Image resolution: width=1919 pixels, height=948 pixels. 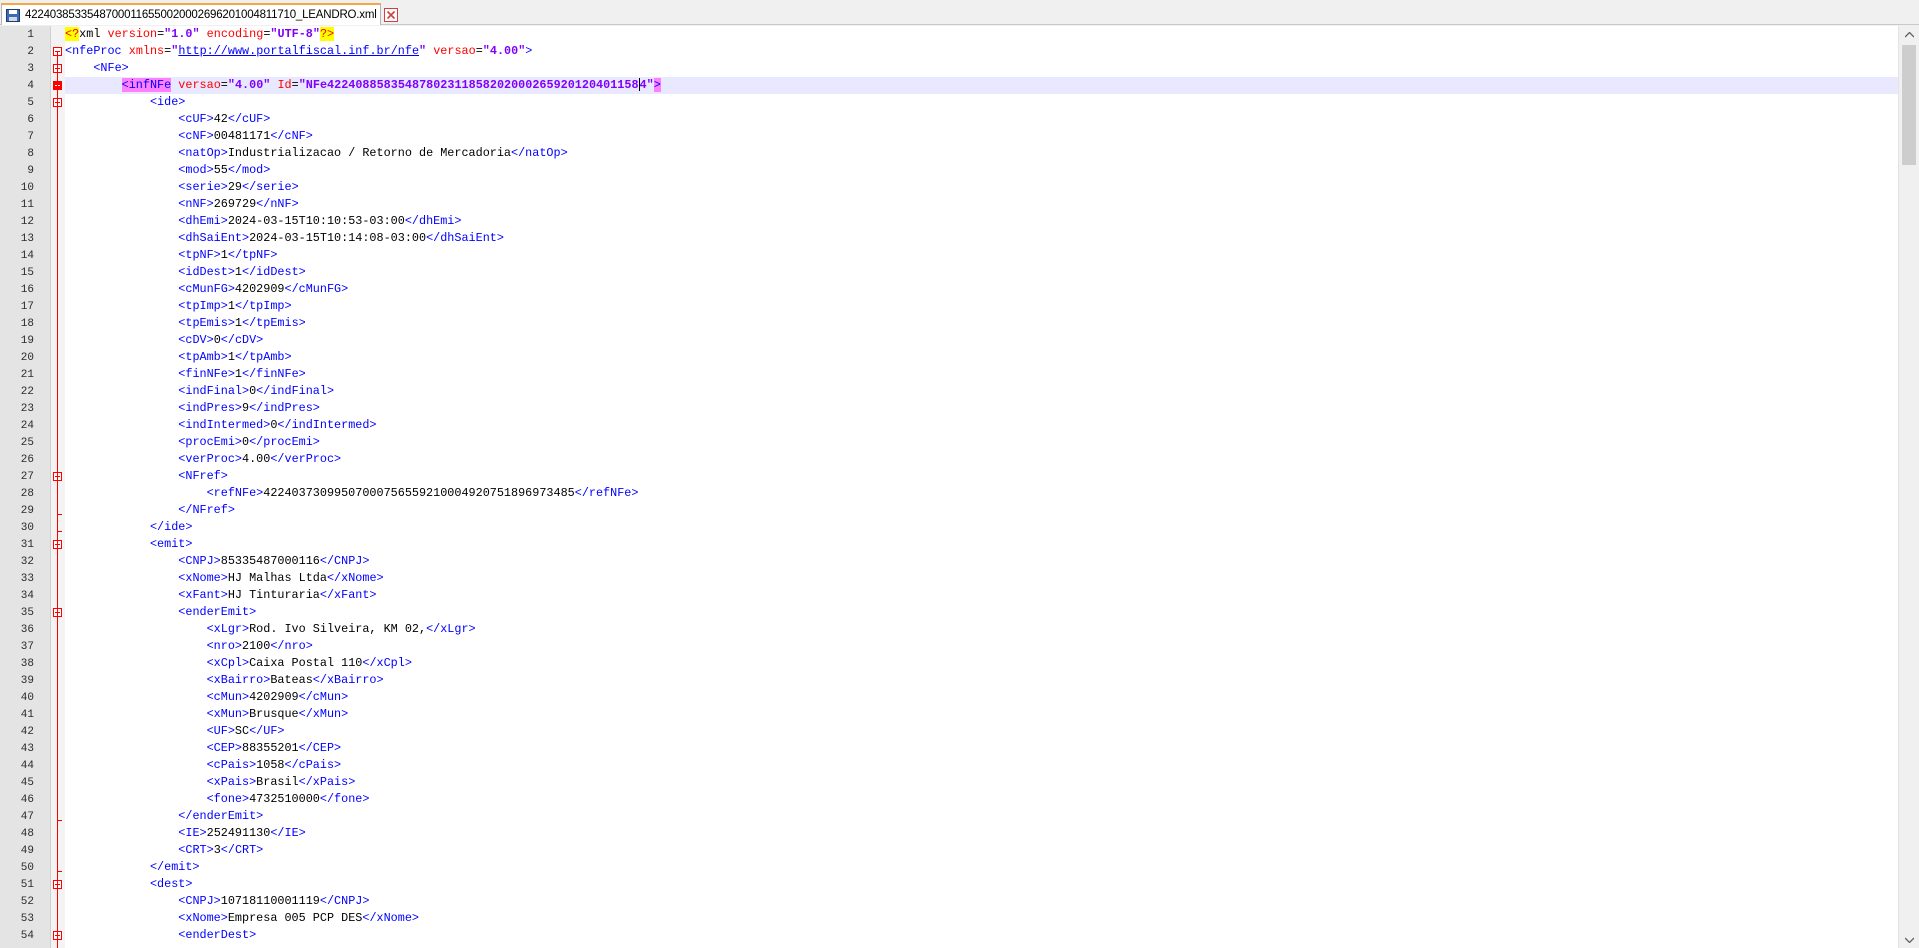 I want to click on code-line: <ide>, so click(x=981, y=102).